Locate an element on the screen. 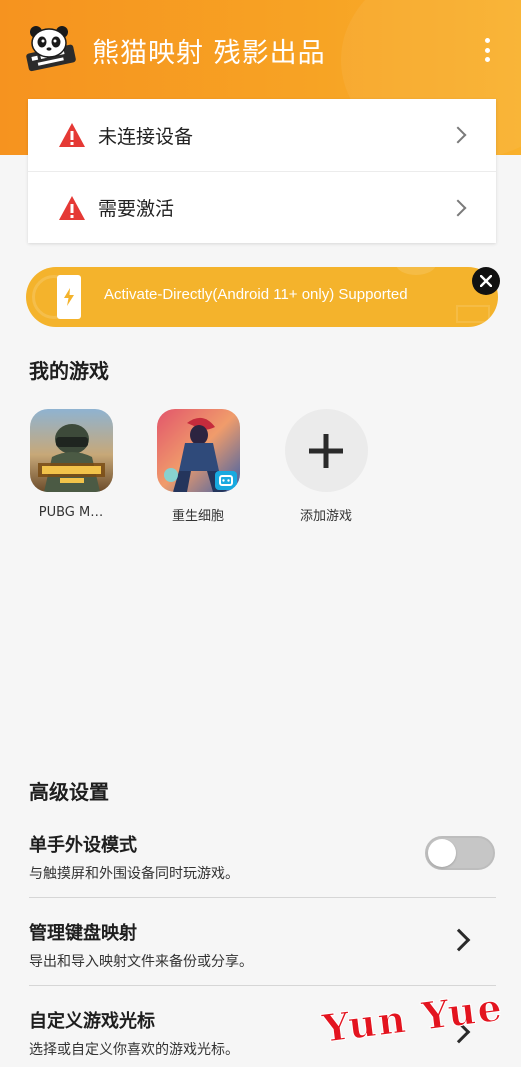 The width and height of the screenshot is (521, 1067). setting-title: 管理键盘映射 is located at coordinates (83, 933).